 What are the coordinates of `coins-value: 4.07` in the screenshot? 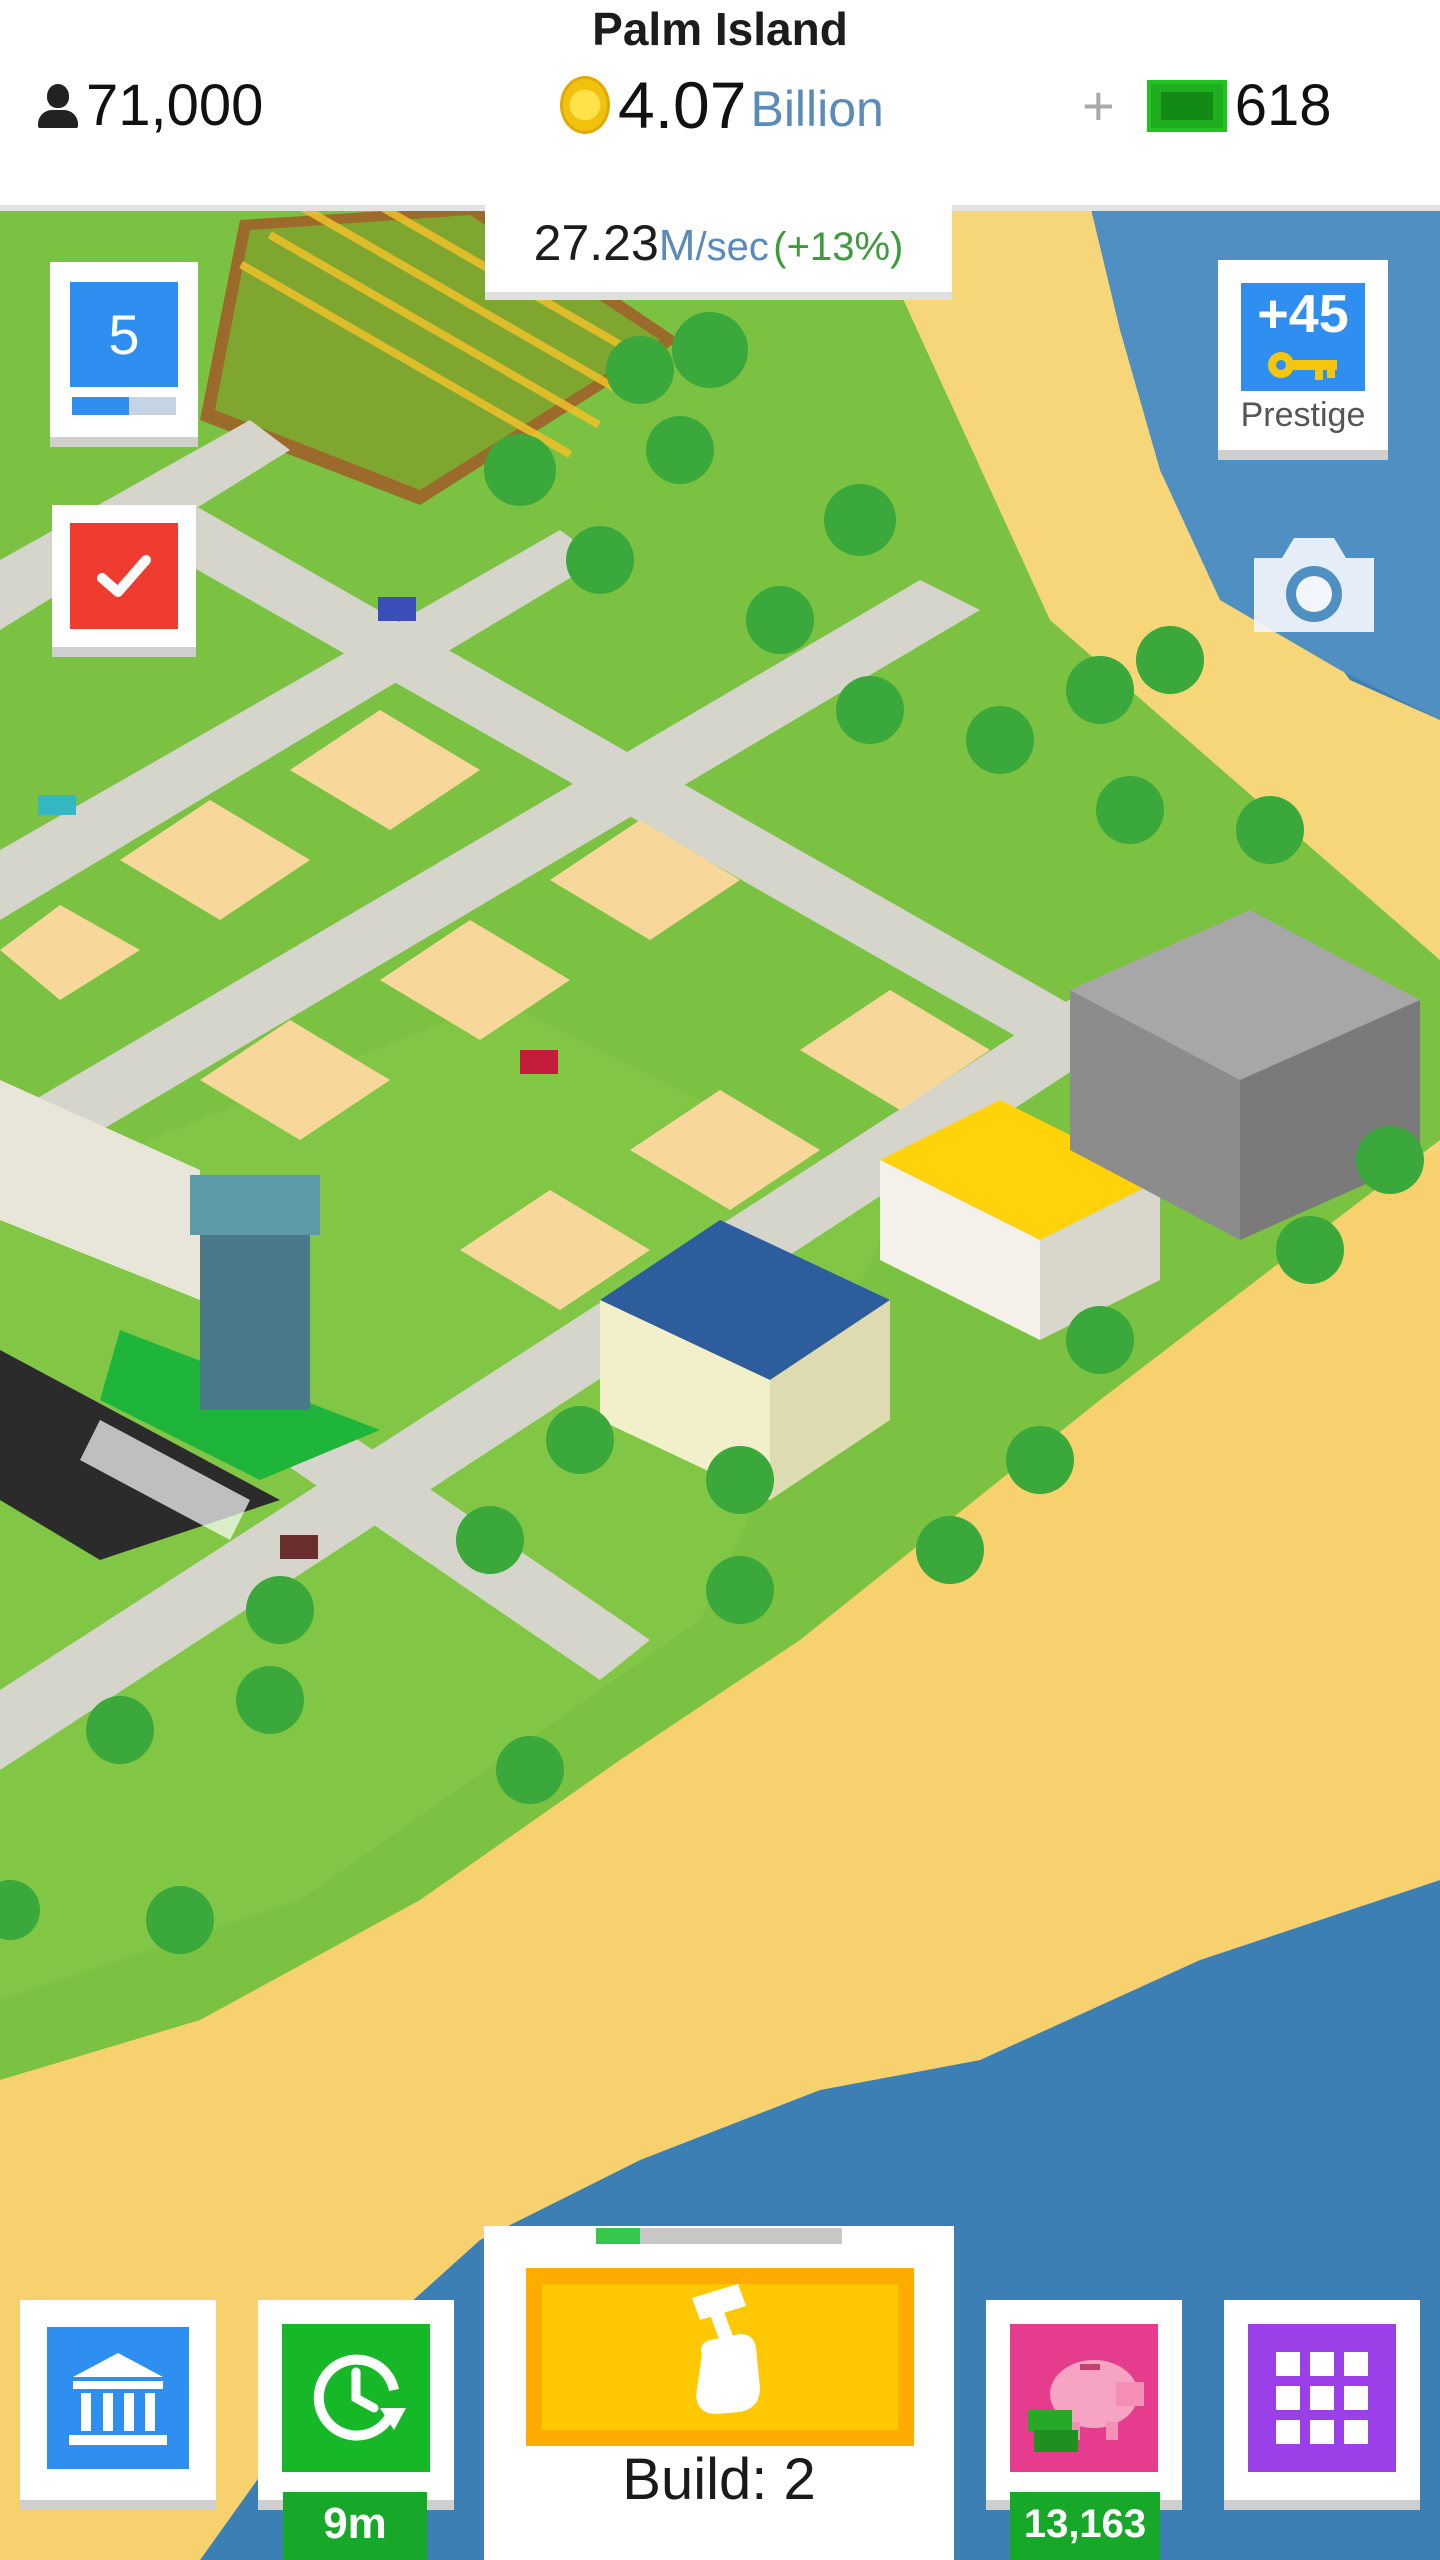 It's located at (682, 105).